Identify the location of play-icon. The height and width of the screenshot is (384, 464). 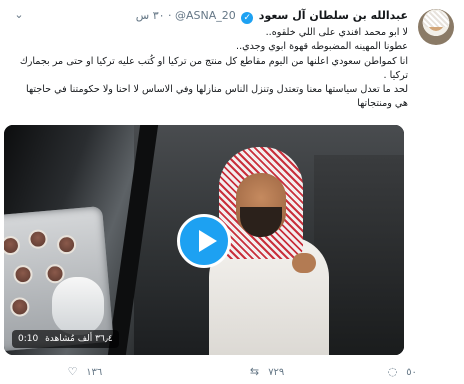
(204, 241).